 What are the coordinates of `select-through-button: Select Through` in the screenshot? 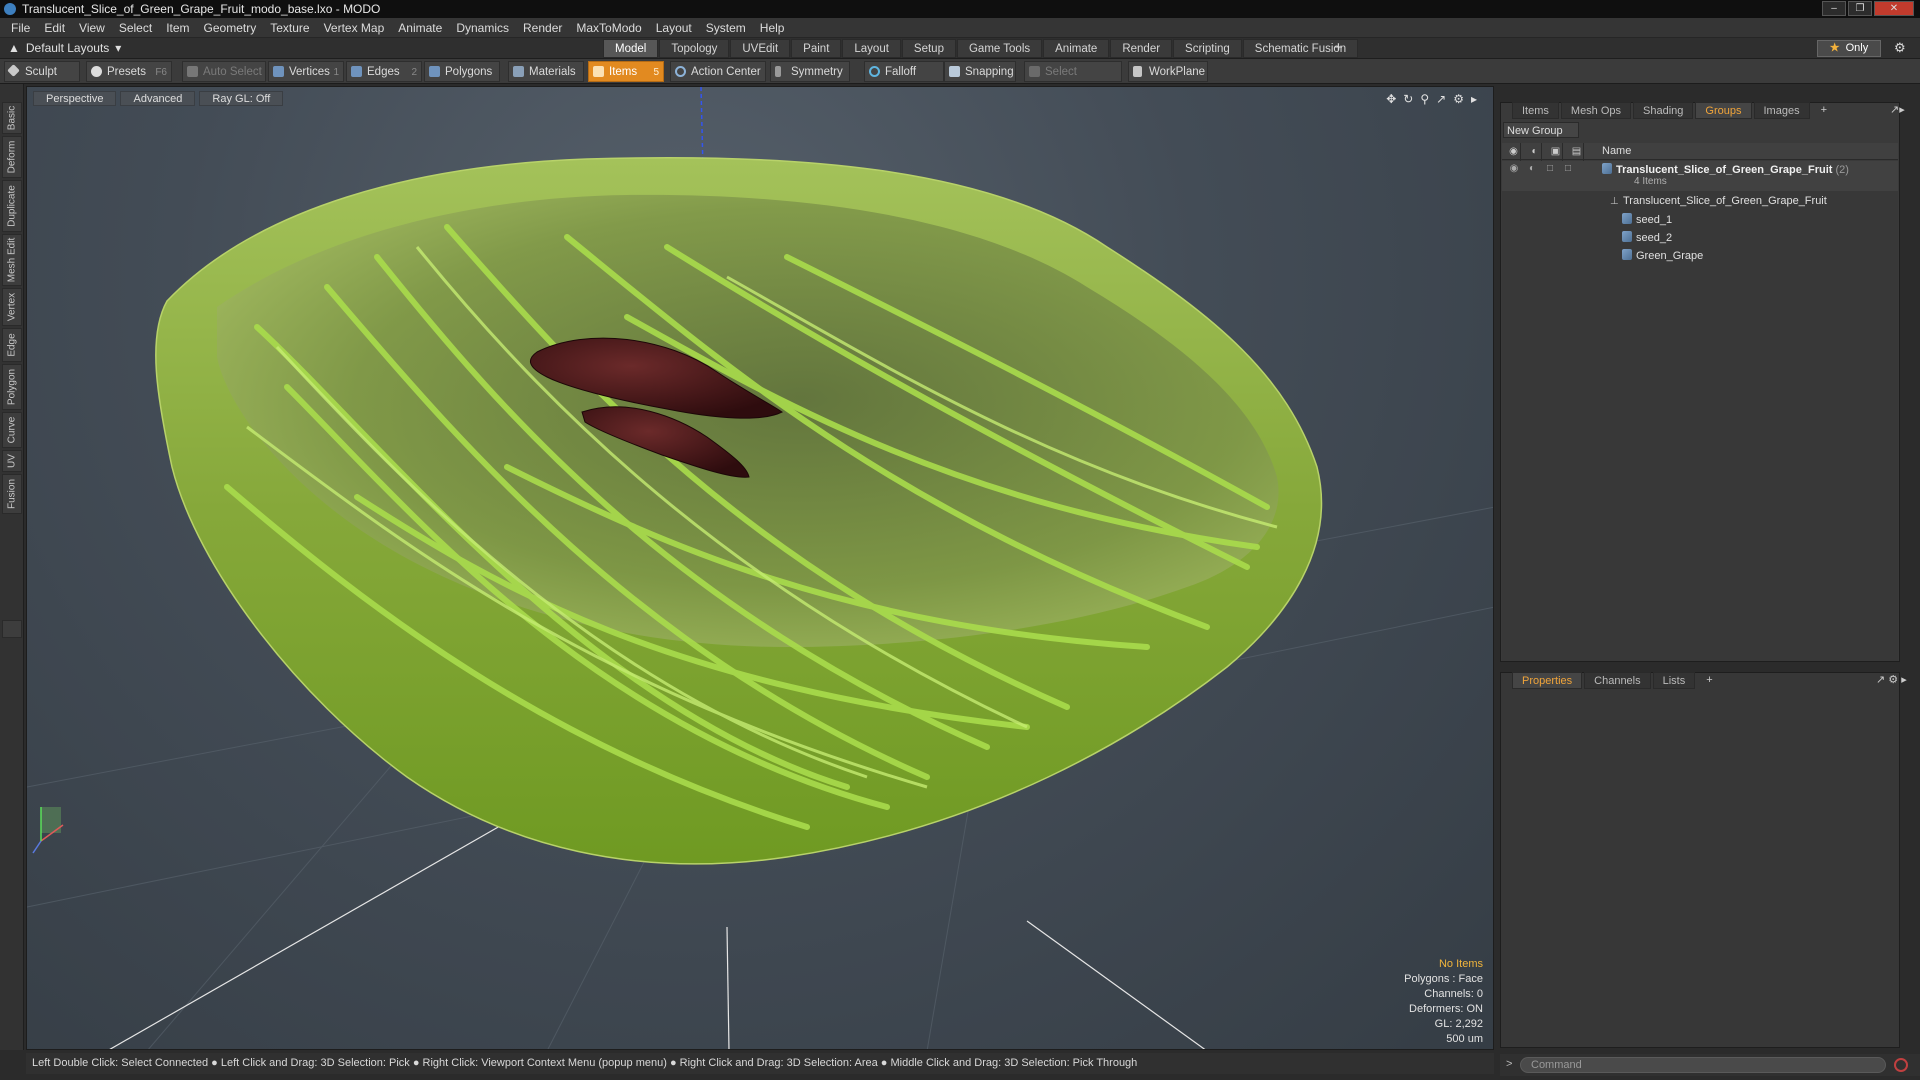 It's located at (1073, 80).